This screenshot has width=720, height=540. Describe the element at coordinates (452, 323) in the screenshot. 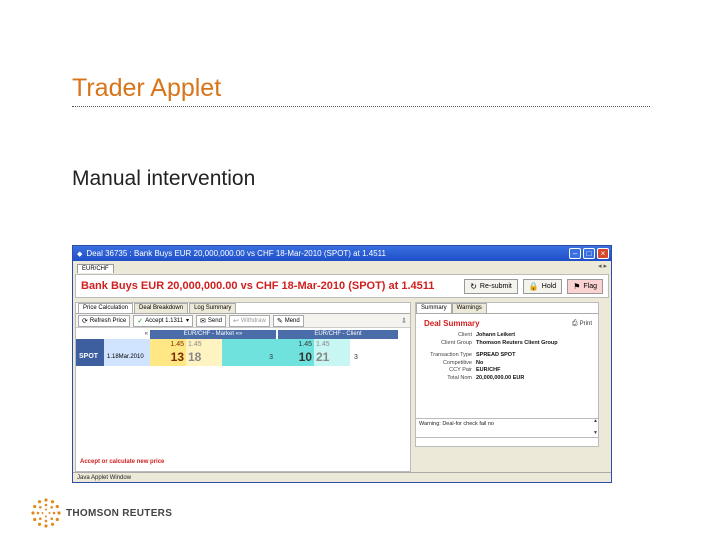

I see `deal-summary-title: Deal Summary` at that location.